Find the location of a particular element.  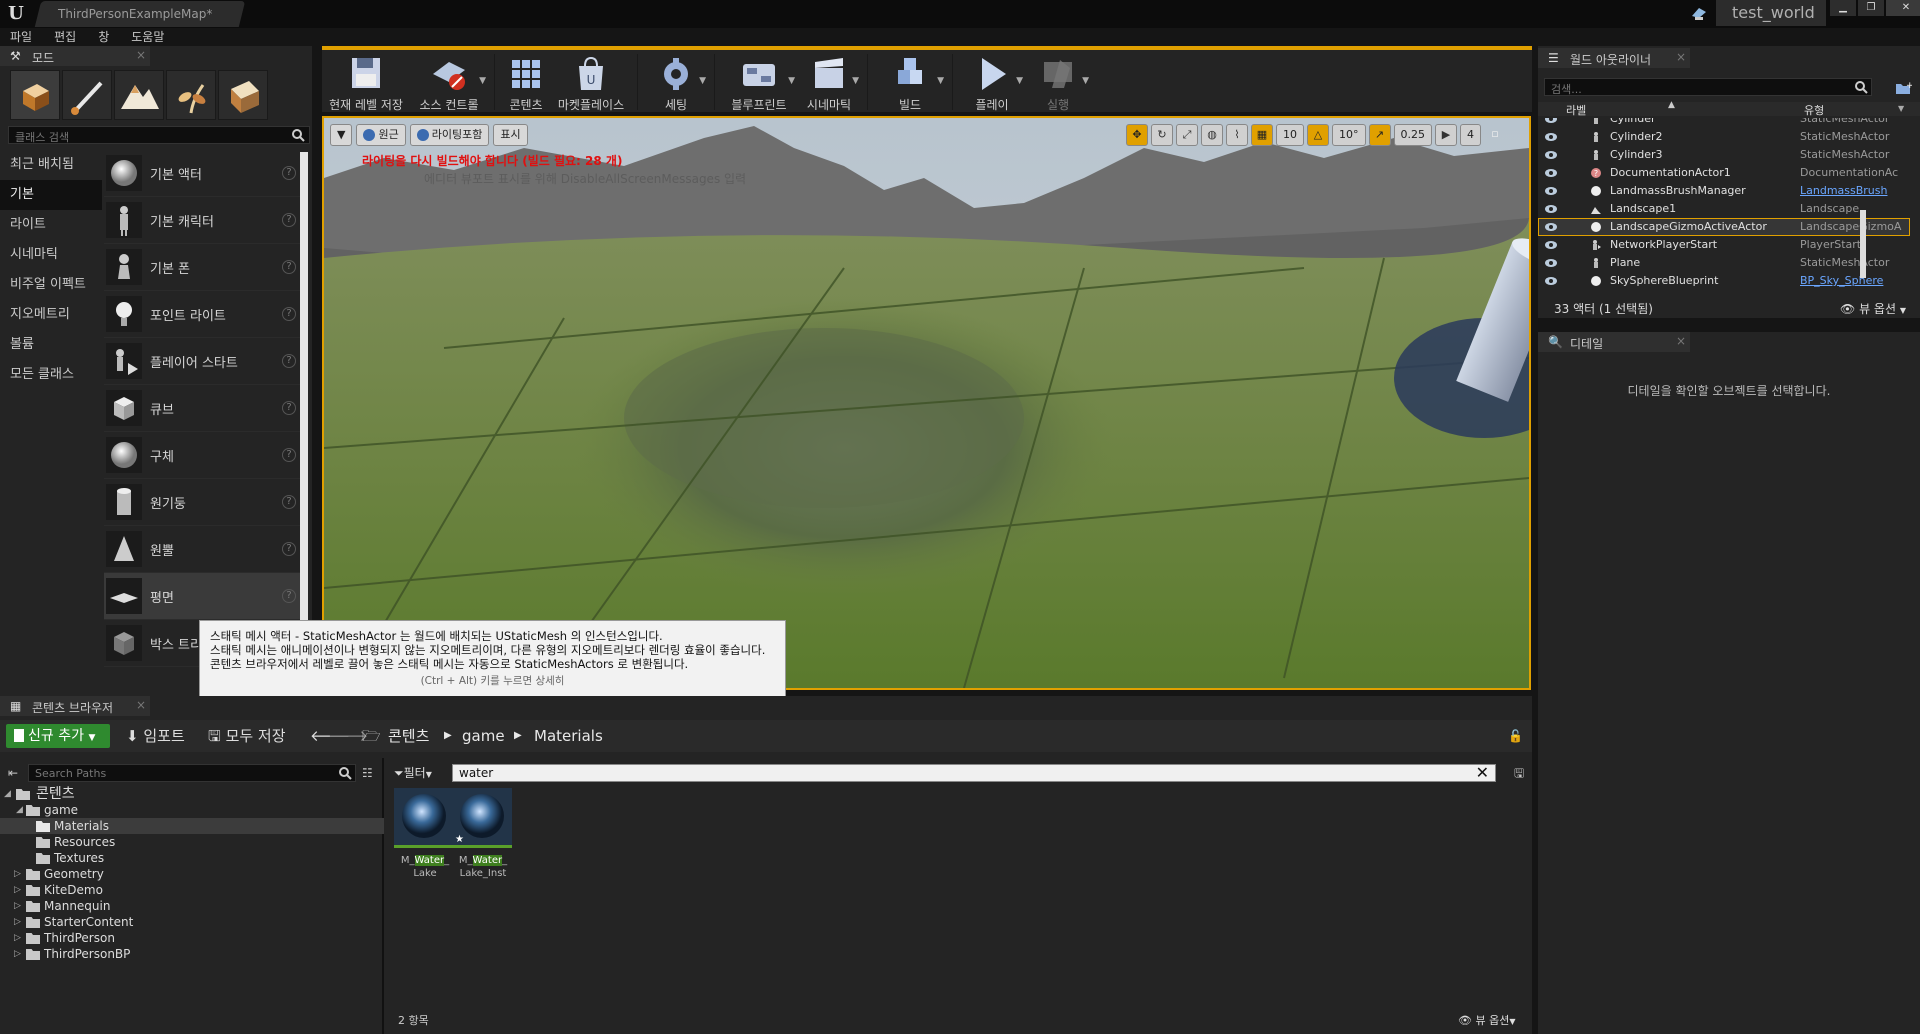

list-item: 플레이어 스타트 ? is located at coordinates (202, 361).